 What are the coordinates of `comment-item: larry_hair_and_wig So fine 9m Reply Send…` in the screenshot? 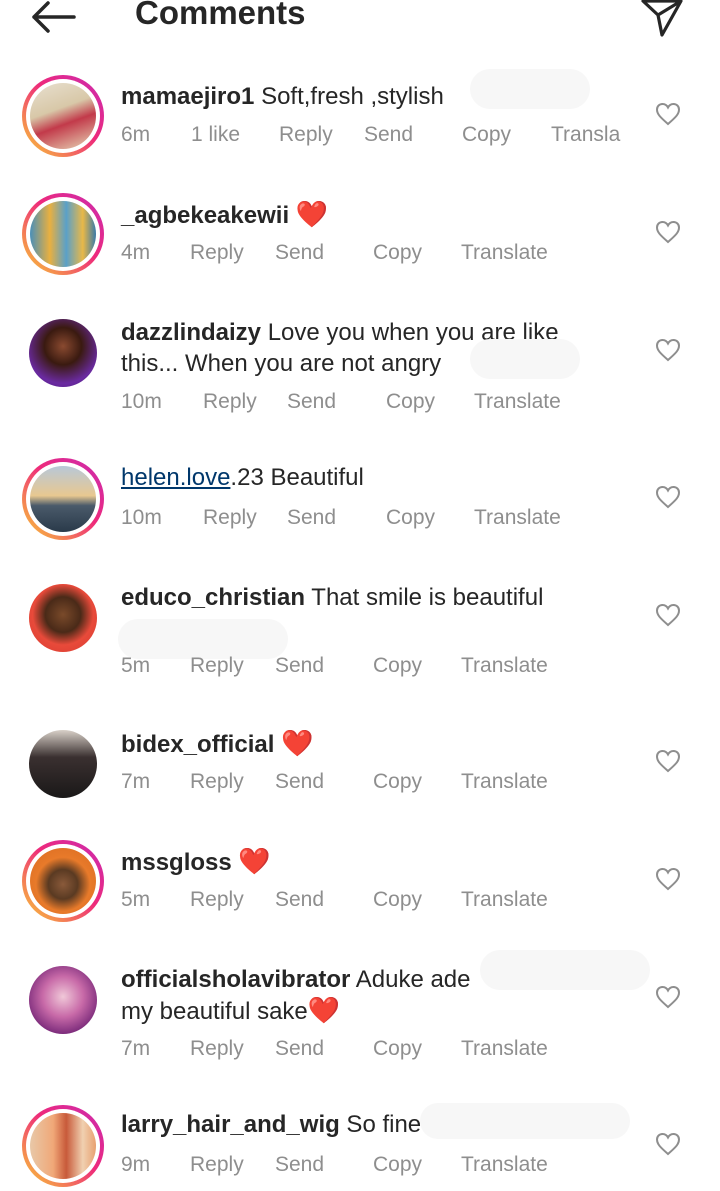 It's located at (360, 1147).